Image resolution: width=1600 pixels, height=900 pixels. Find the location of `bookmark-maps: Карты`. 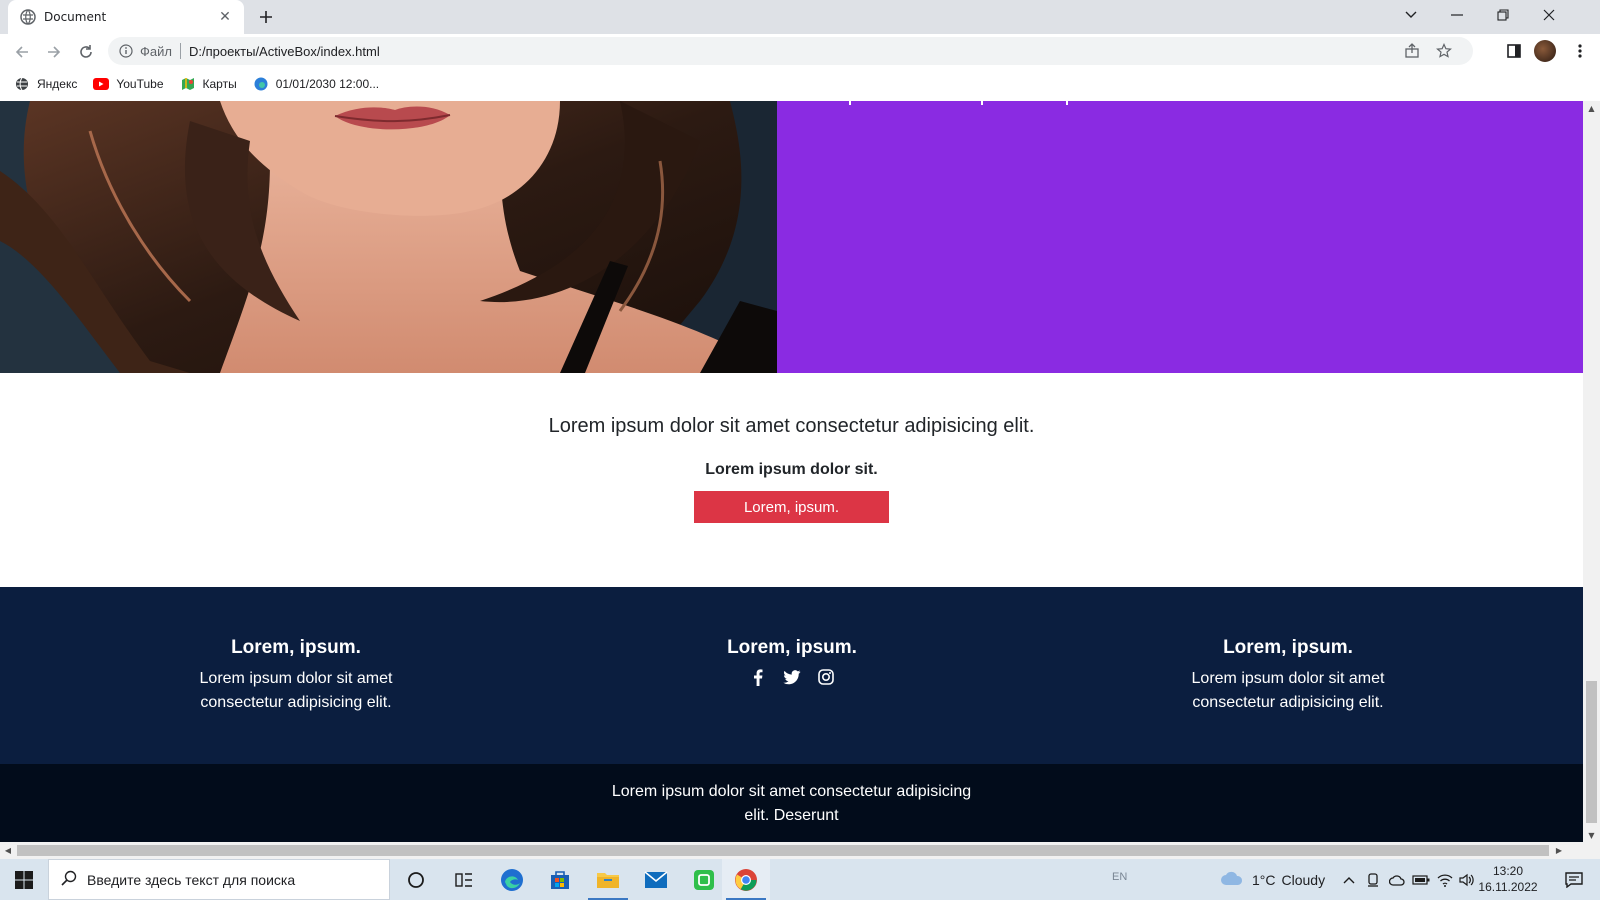

bookmark-maps: Карты is located at coordinates (208, 84).